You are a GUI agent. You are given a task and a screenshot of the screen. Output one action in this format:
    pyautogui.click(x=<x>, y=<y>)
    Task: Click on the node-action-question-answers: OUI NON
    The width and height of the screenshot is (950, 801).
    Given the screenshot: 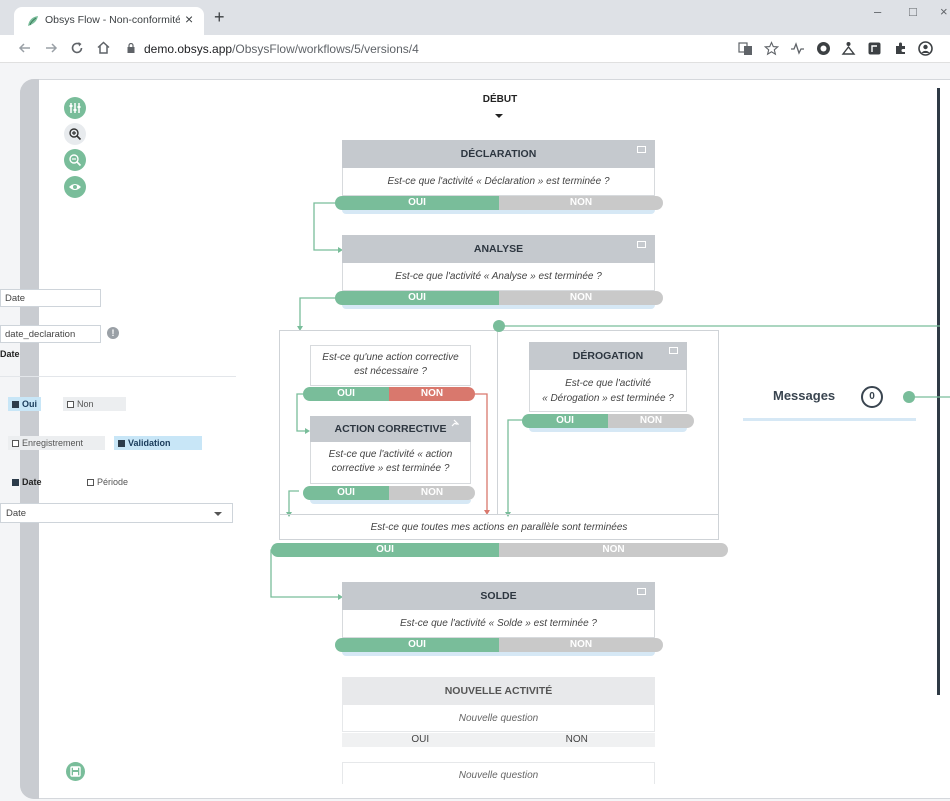 What is the action you would take?
    pyautogui.click(x=389, y=394)
    